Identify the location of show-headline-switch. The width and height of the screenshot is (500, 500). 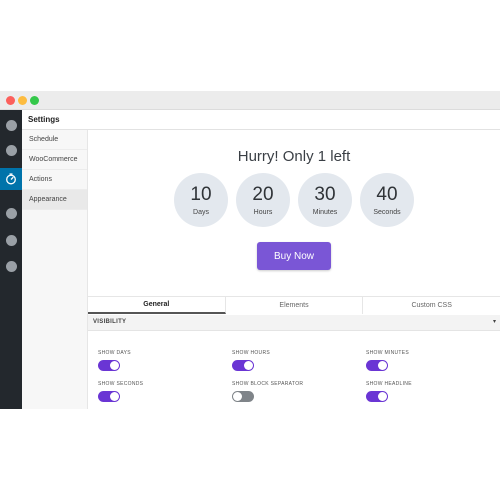
(377, 396).